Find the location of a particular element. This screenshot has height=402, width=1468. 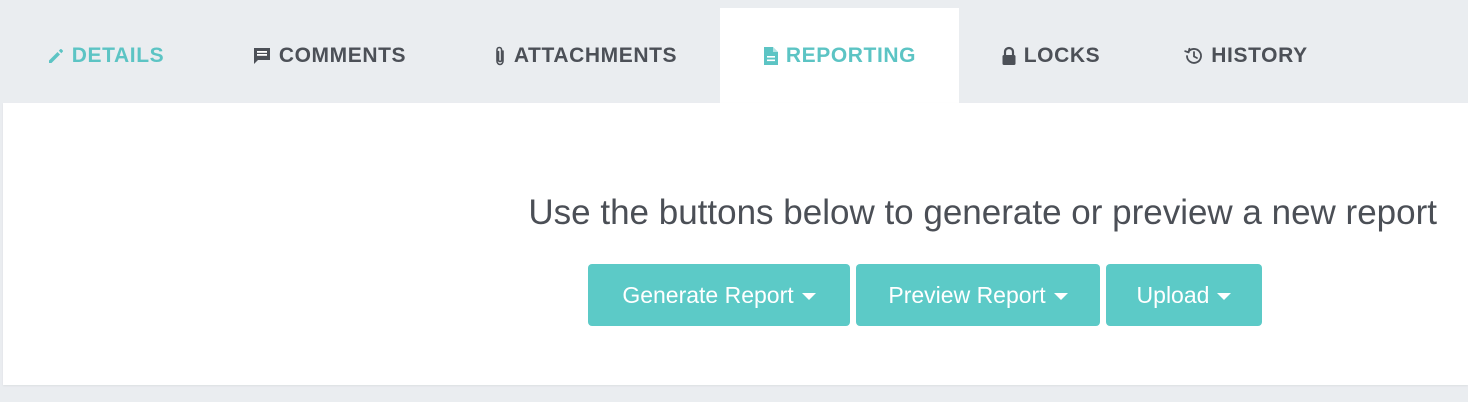

preview-report-button: Preview Report is located at coordinates (978, 295).